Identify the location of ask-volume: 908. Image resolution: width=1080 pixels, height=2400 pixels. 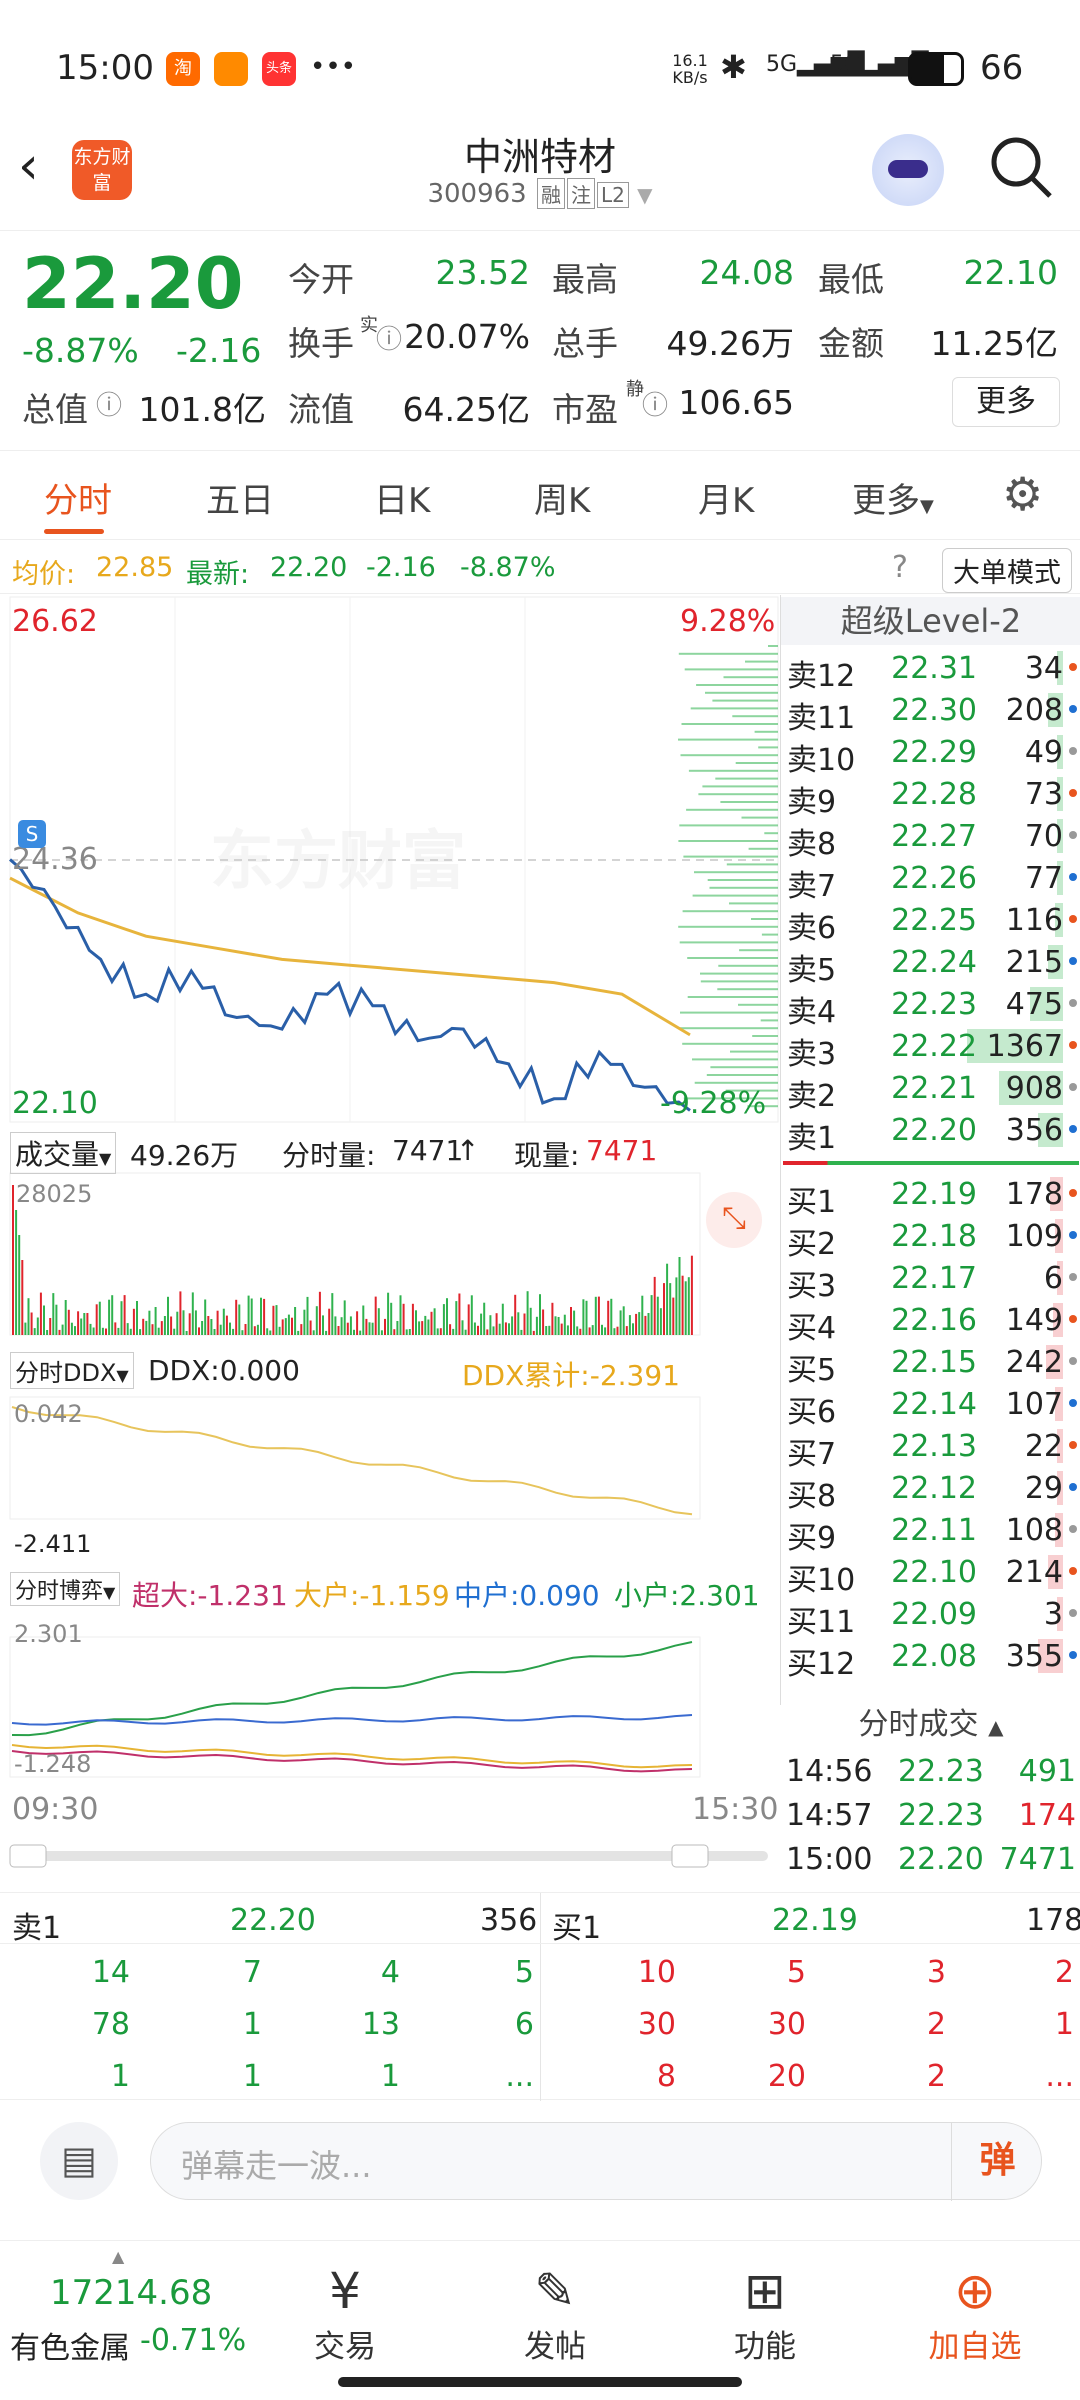
(1034, 1088).